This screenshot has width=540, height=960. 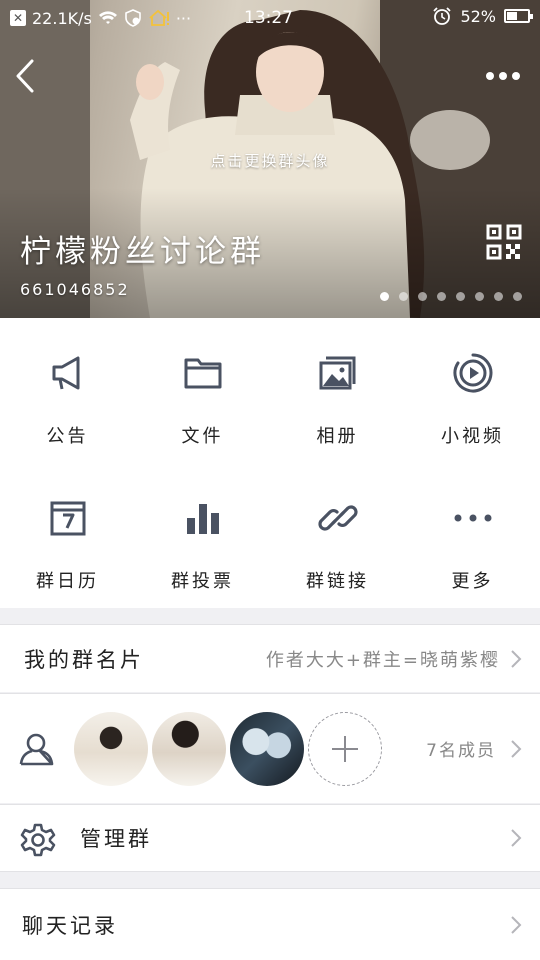 What do you see at coordinates (518, 16) in the screenshot?
I see `battery-icon` at bounding box center [518, 16].